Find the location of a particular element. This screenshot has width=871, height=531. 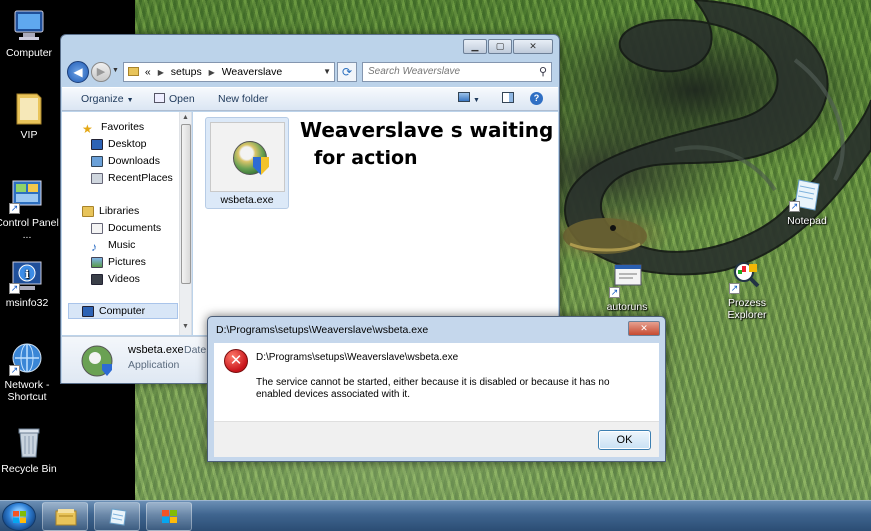

pictures-icon is located at coordinates (97, 262).